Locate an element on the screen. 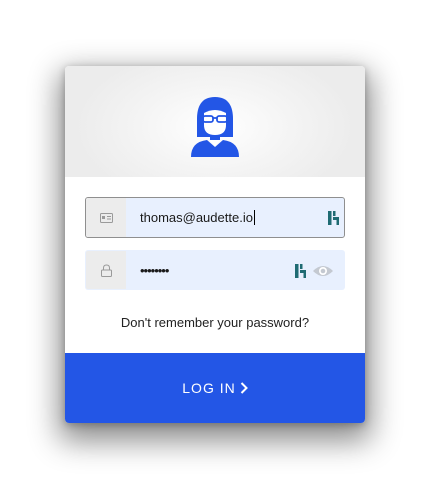 Image resolution: width=444 pixels, height=477 pixels. email-input-value: thomas@audette.io is located at coordinates (196, 217).